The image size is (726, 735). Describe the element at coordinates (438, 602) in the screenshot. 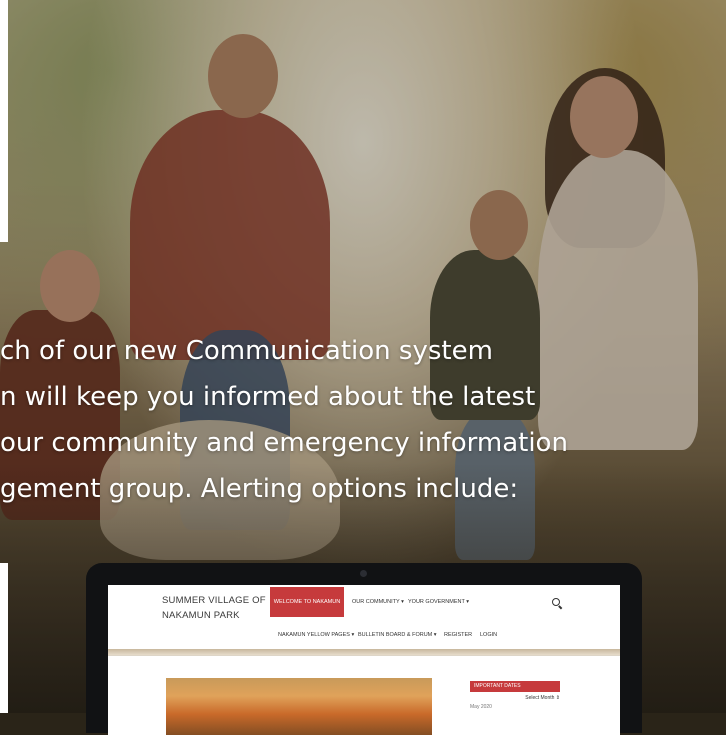

I see `nav-government-tab: YOUR GOVERNMENT ▾` at that location.